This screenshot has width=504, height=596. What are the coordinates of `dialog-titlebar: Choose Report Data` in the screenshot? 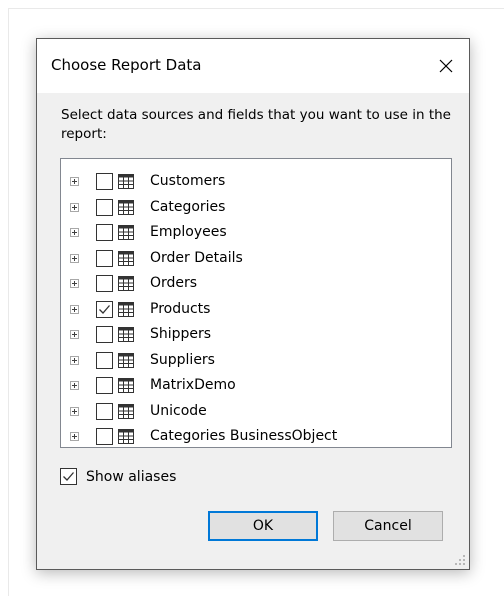 It's located at (253, 66).